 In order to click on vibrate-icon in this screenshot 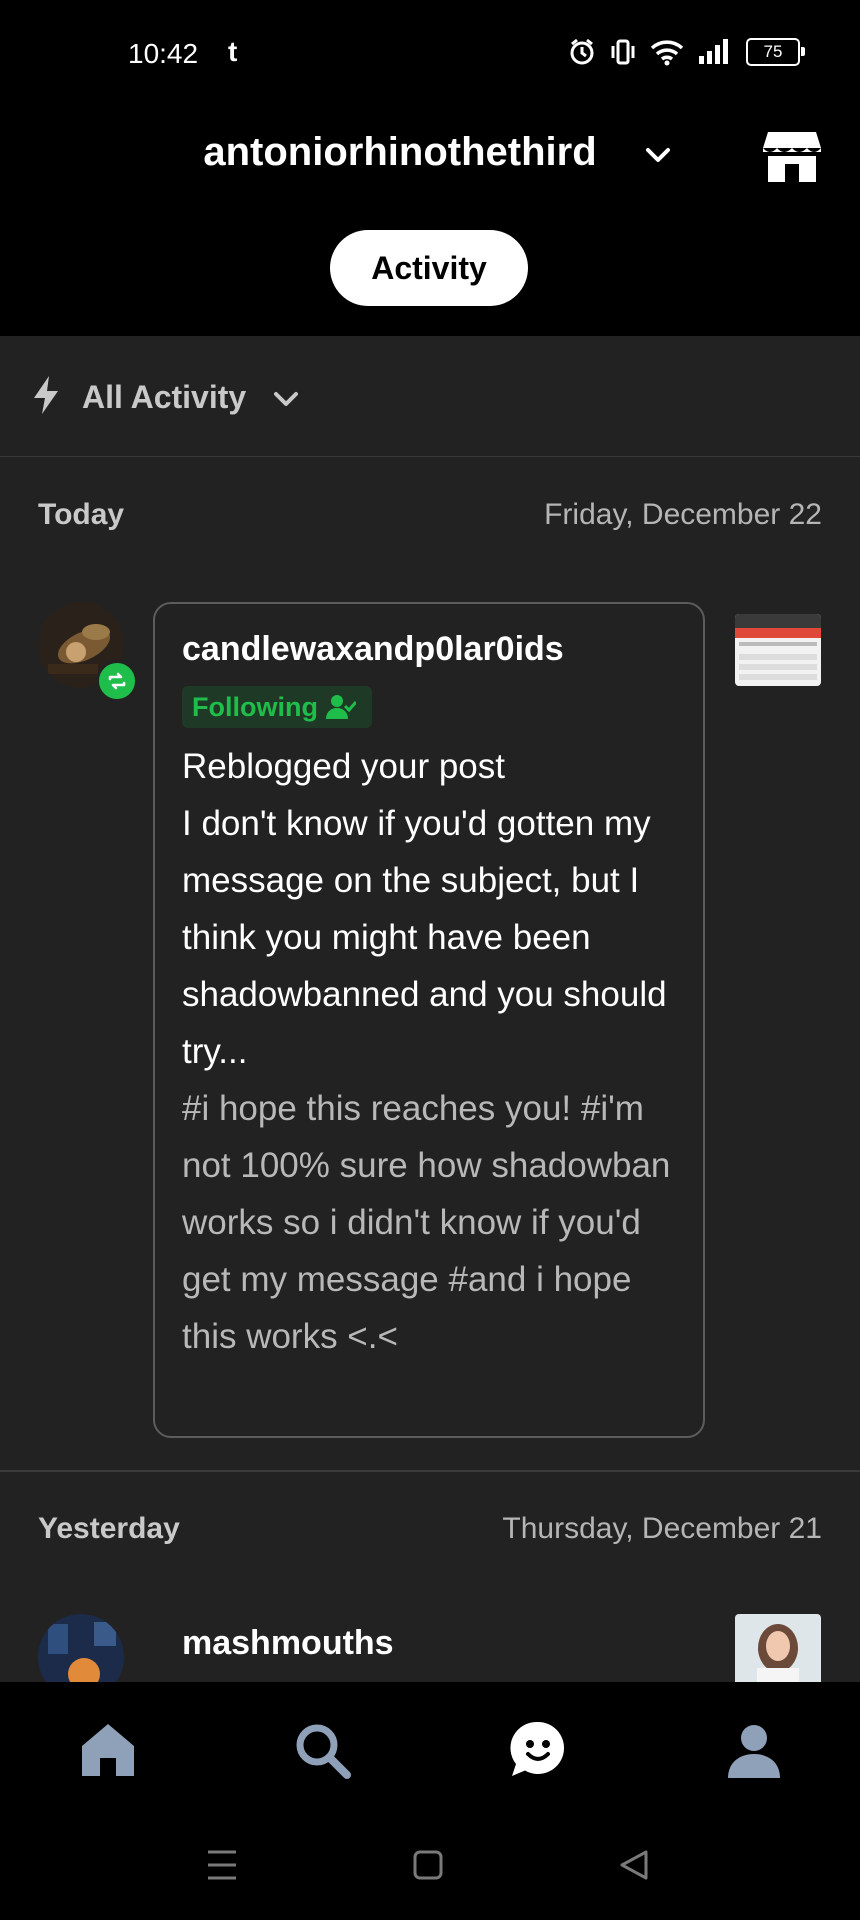, I will do `click(623, 52)`.